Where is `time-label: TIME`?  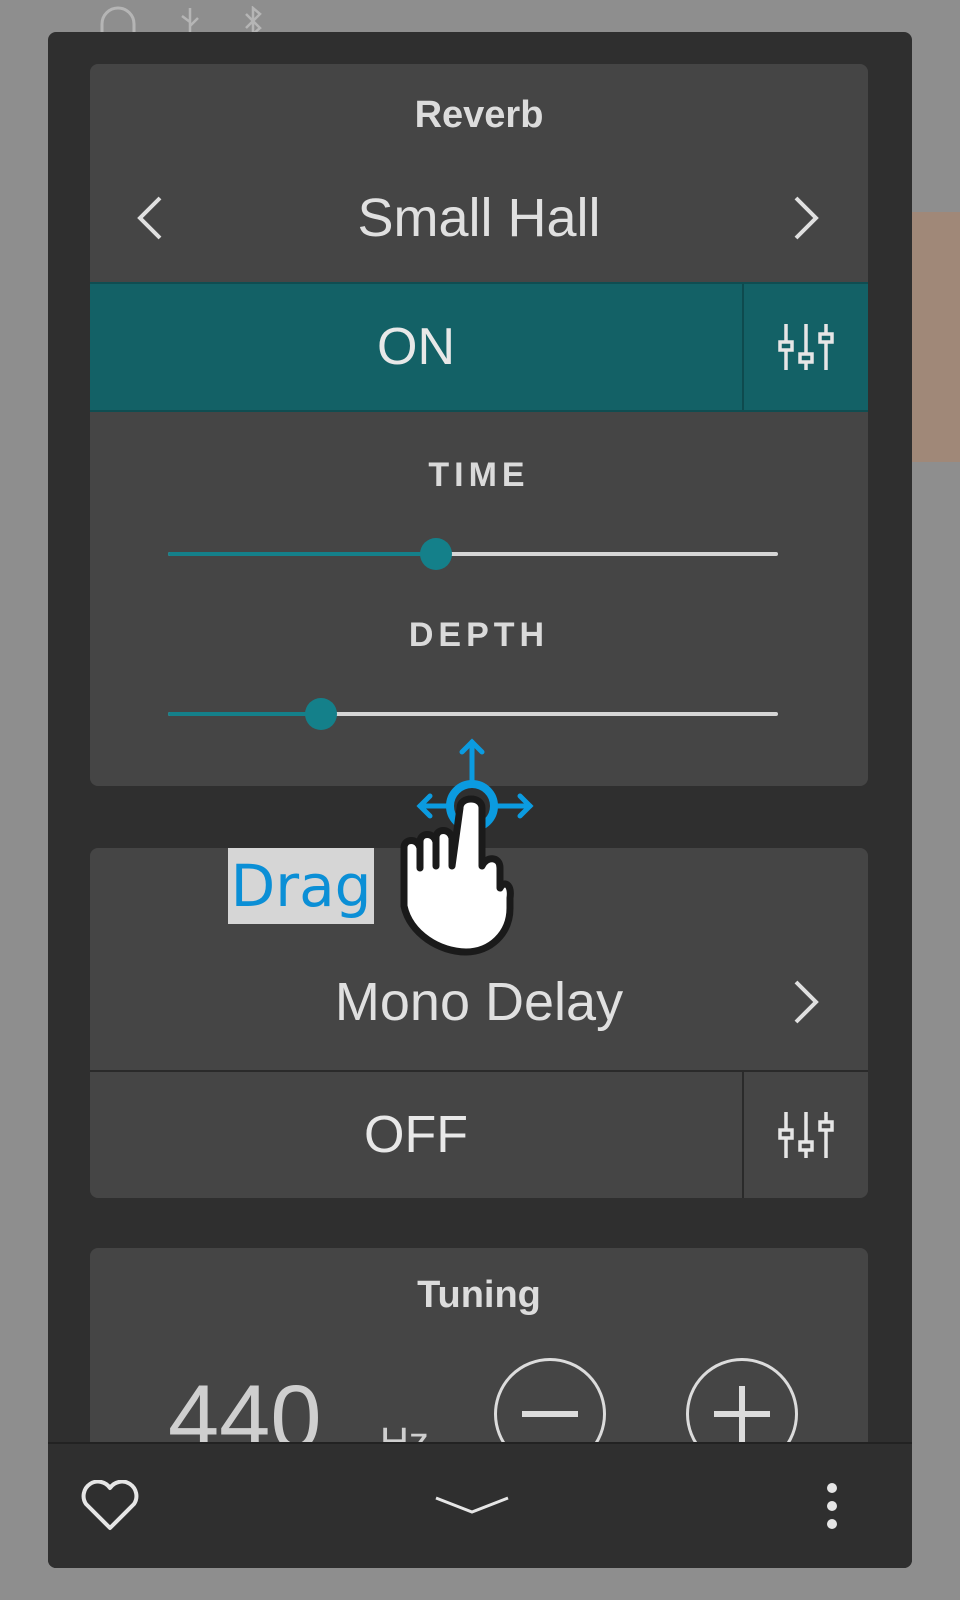
time-label: TIME is located at coordinates (479, 475).